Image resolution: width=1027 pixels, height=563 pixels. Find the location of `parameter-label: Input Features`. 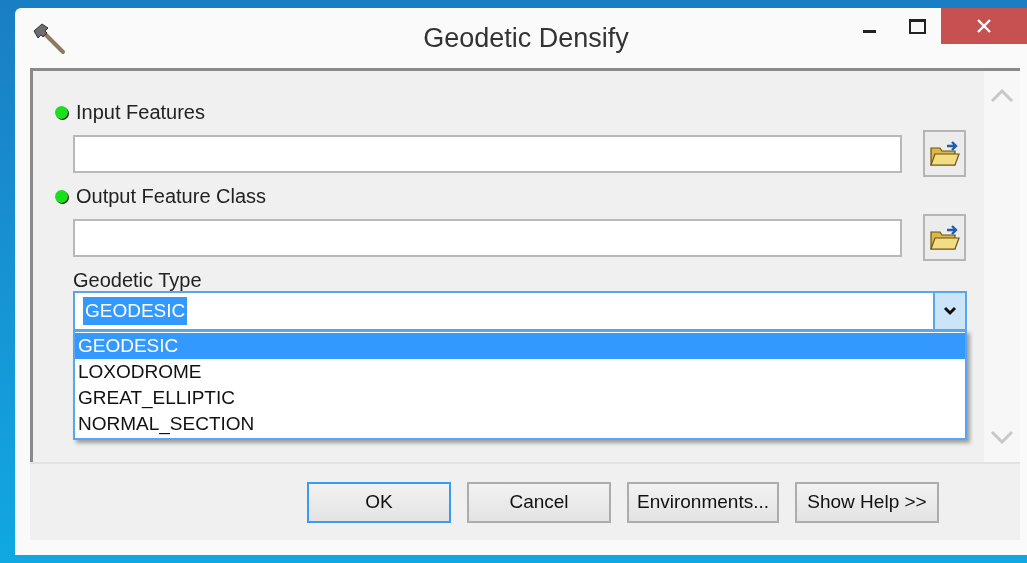

parameter-label: Input Features is located at coordinates (140, 112).